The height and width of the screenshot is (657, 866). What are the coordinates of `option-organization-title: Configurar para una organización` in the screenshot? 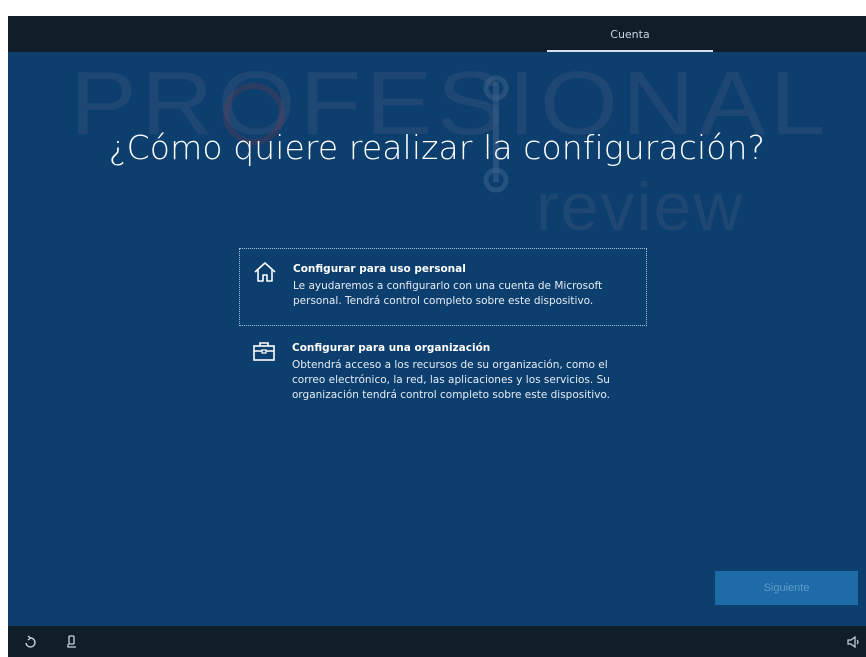 It's located at (391, 348).